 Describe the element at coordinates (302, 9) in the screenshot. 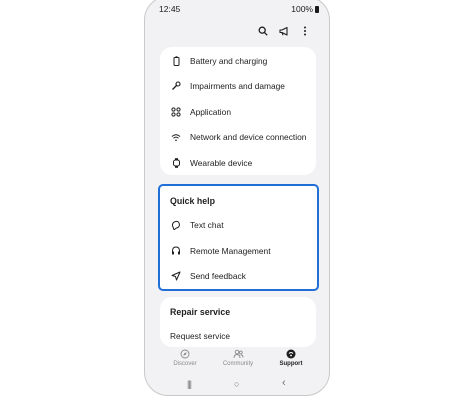

I see `battery-percent: 100%` at that location.